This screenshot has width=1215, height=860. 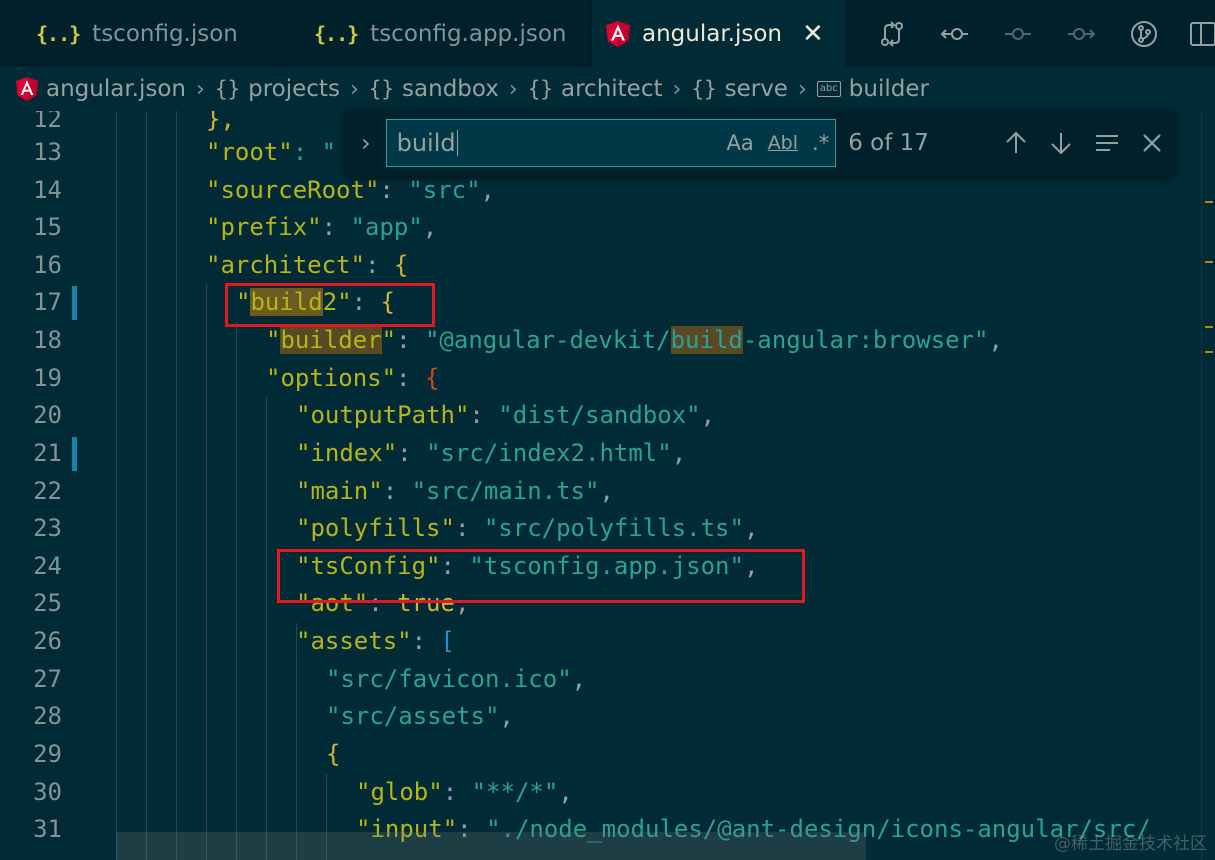 What do you see at coordinates (1130, 844) in the screenshot?
I see `watermark: @稀土掘金技术社区` at bounding box center [1130, 844].